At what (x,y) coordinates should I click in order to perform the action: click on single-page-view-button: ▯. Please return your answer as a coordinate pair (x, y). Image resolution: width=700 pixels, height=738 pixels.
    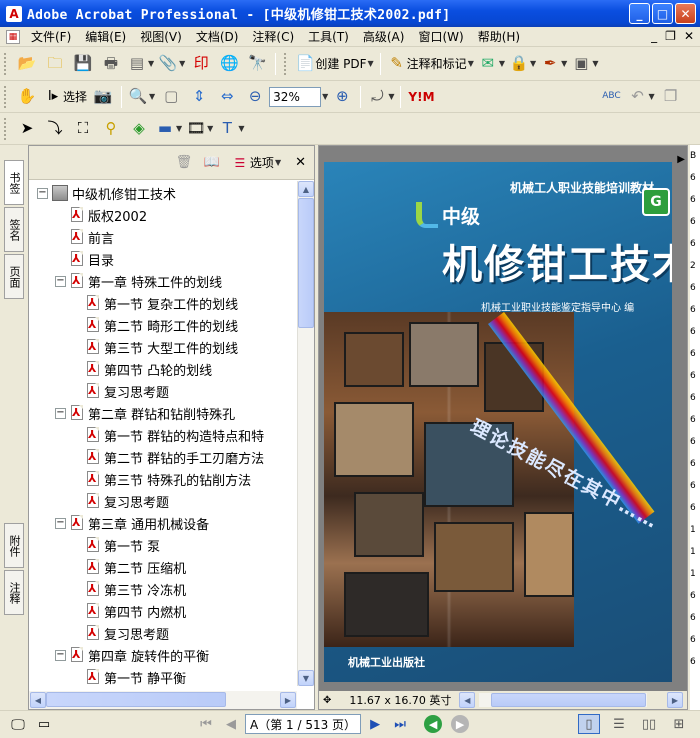
    Looking at the image, I should click on (589, 724).